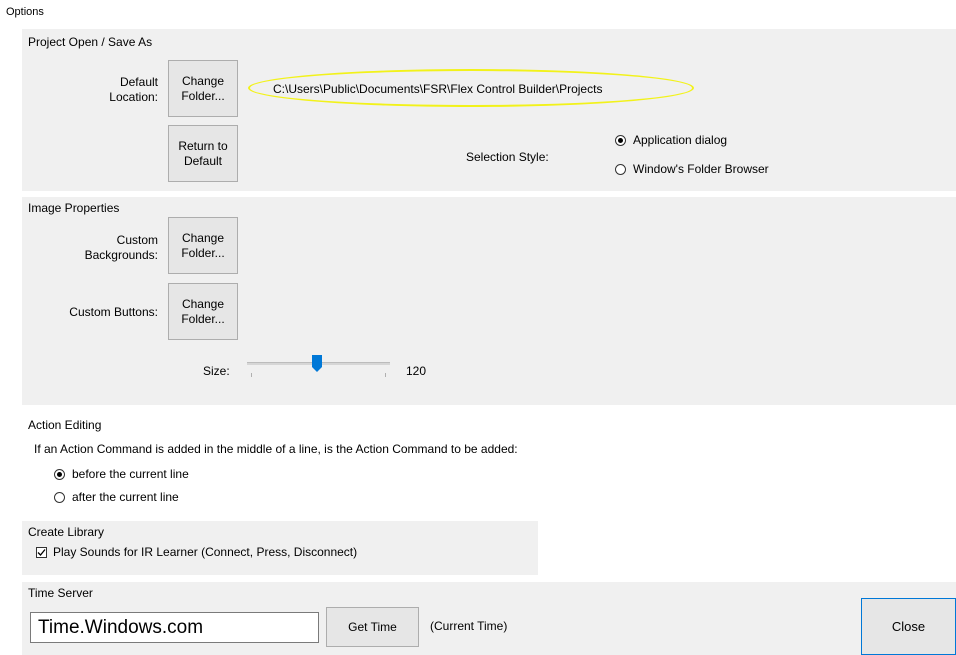 The width and height of the screenshot is (956, 655). Describe the element at coordinates (469, 626) in the screenshot. I see `current-time-text: (Current Time)` at that location.